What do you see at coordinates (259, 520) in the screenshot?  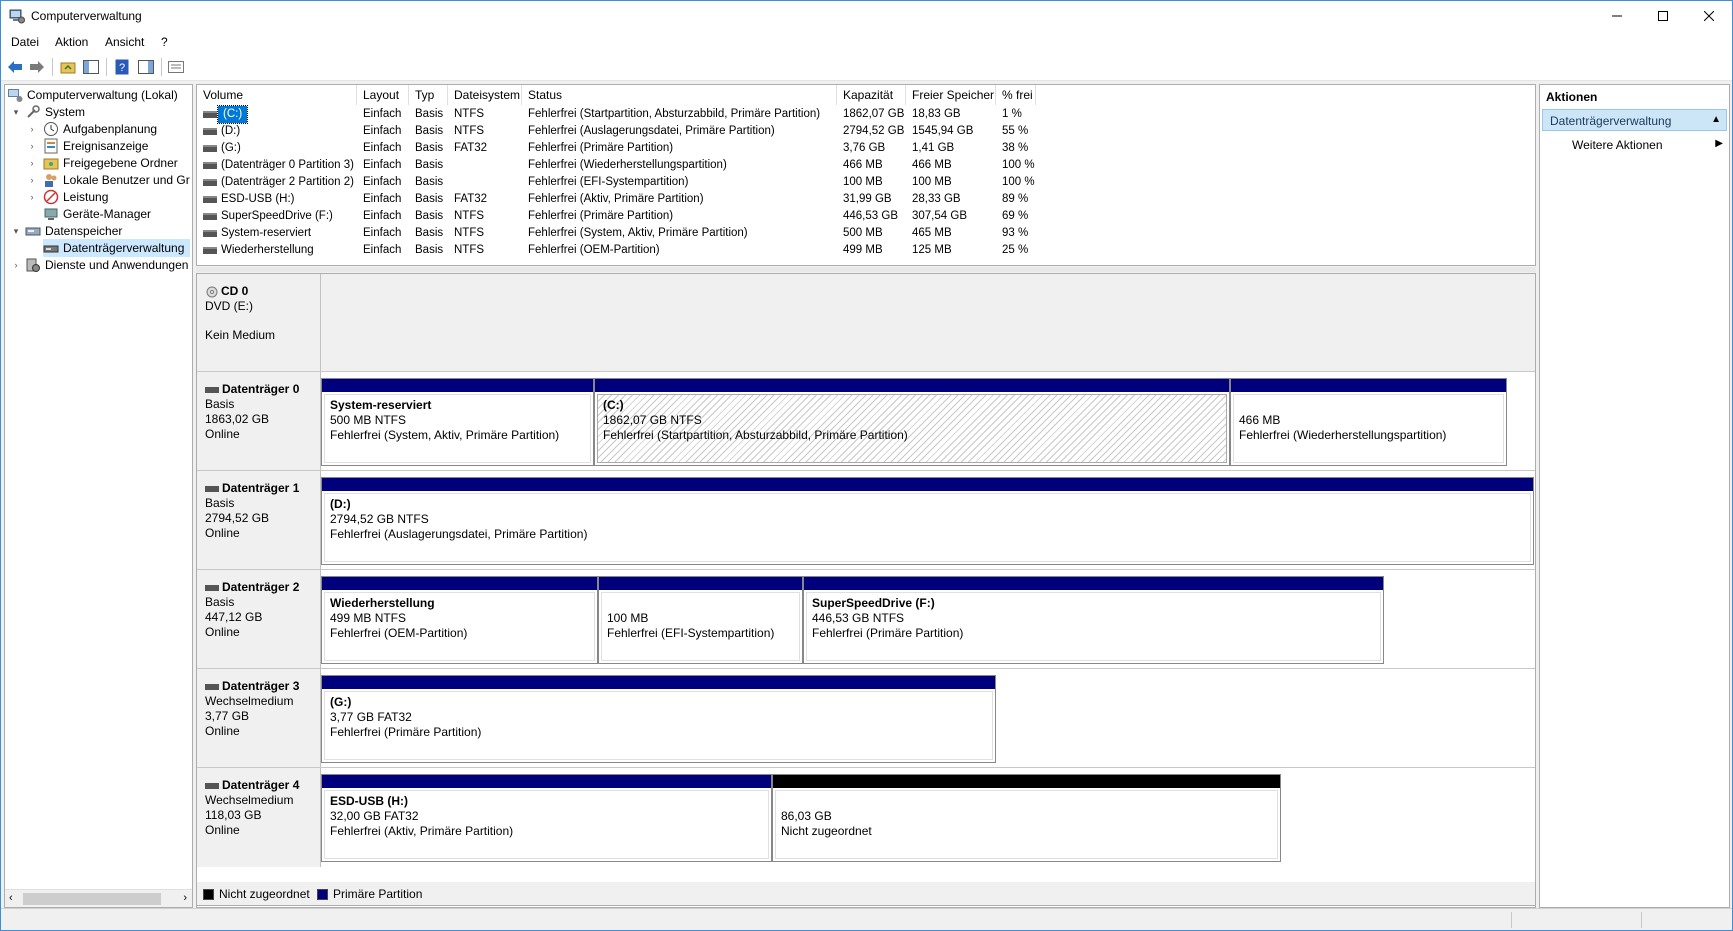 I see `disk-info: Datenträger 1 Basis 2794,52 GB Online` at bounding box center [259, 520].